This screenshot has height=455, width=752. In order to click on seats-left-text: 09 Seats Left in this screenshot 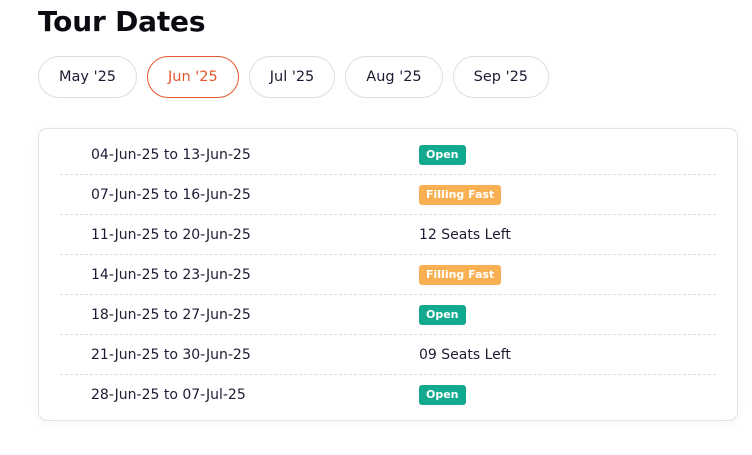, I will do `click(465, 354)`.